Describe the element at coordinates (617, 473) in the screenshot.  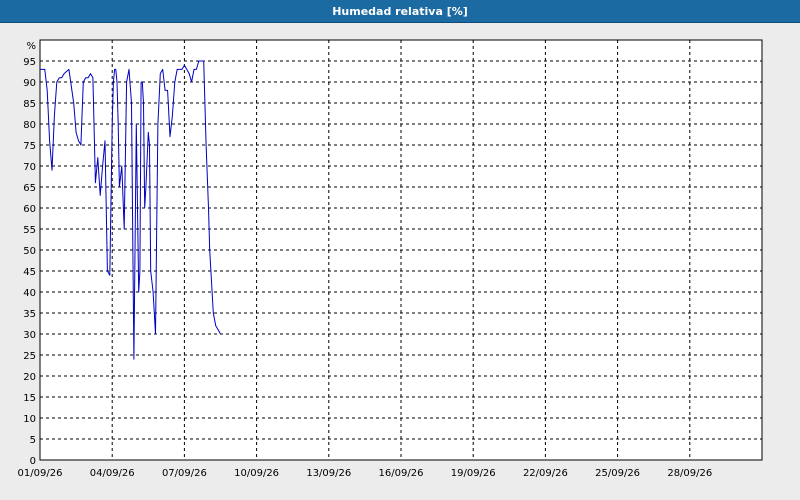
I see `x-tick-label: 25/09/26` at that location.